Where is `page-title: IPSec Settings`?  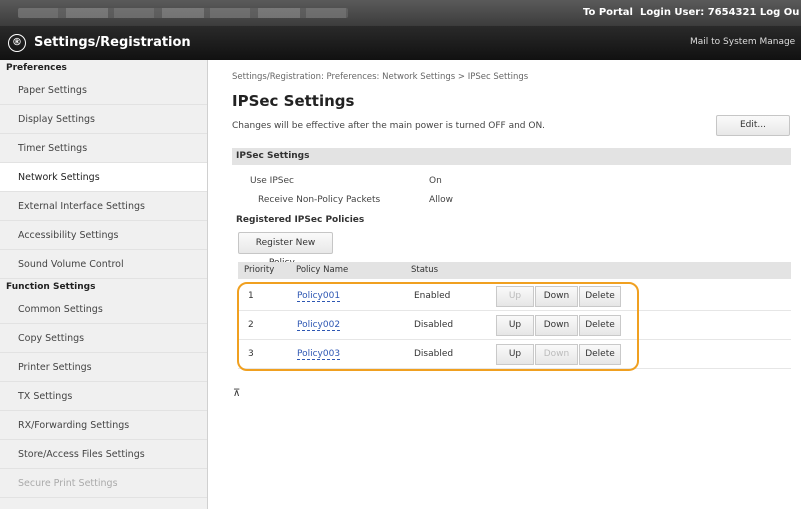
page-title: IPSec Settings is located at coordinates (293, 101).